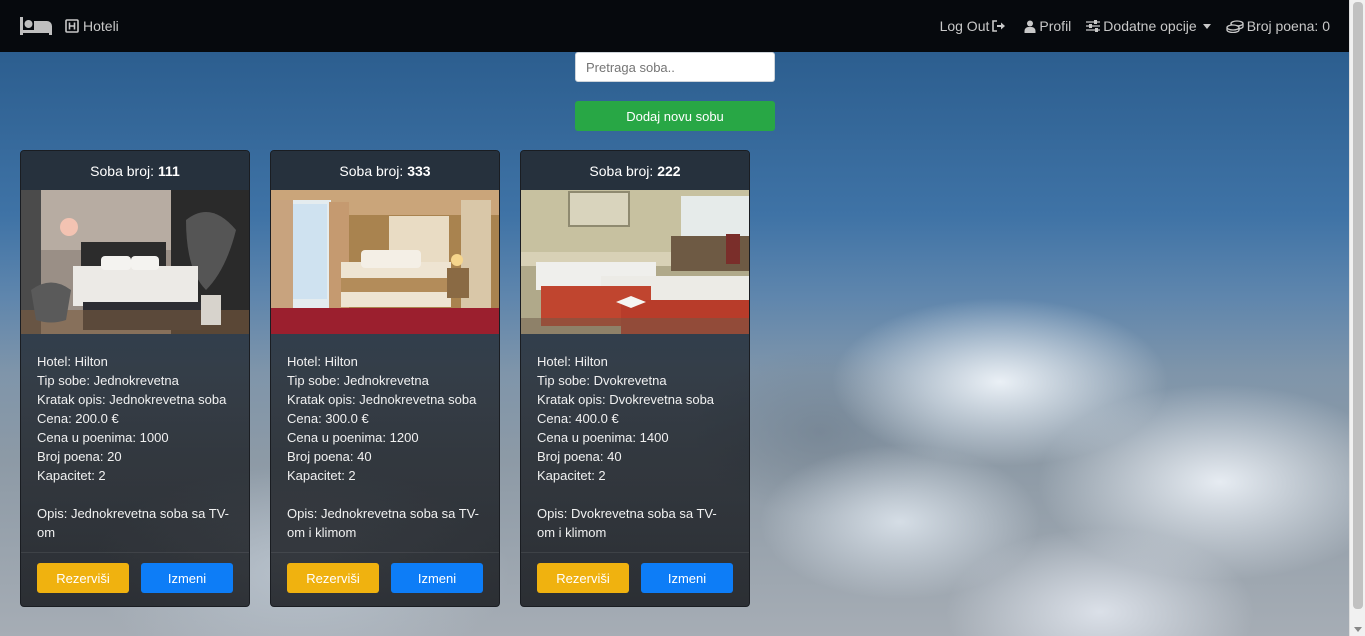  What do you see at coordinates (101, 26) in the screenshot?
I see `nav-hotels-label: Hoteli` at bounding box center [101, 26].